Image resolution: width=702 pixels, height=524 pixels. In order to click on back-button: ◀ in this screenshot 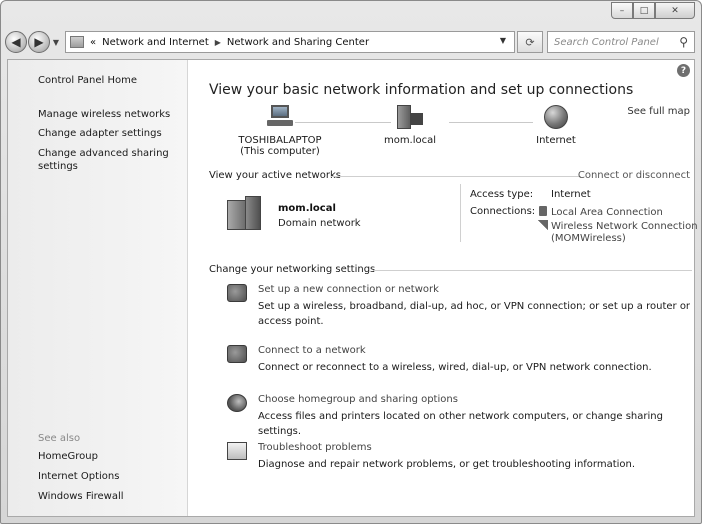, I will do `click(16, 42)`.